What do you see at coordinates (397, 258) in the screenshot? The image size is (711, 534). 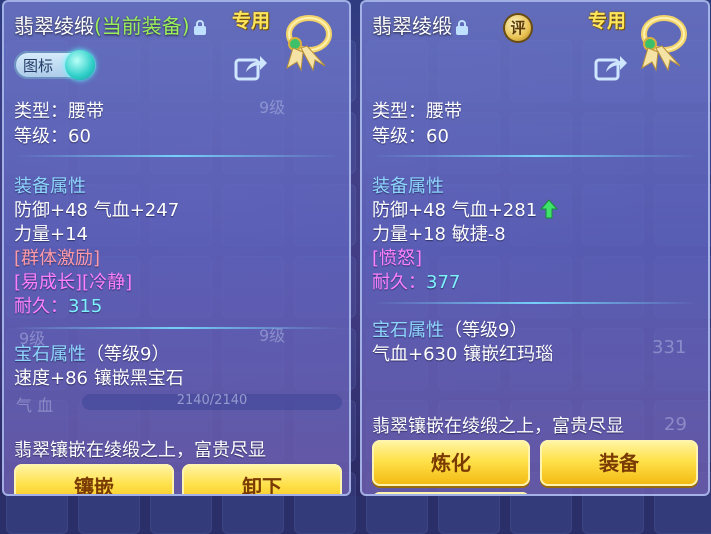 I see `special-skill: [愤怒]` at bounding box center [397, 258].